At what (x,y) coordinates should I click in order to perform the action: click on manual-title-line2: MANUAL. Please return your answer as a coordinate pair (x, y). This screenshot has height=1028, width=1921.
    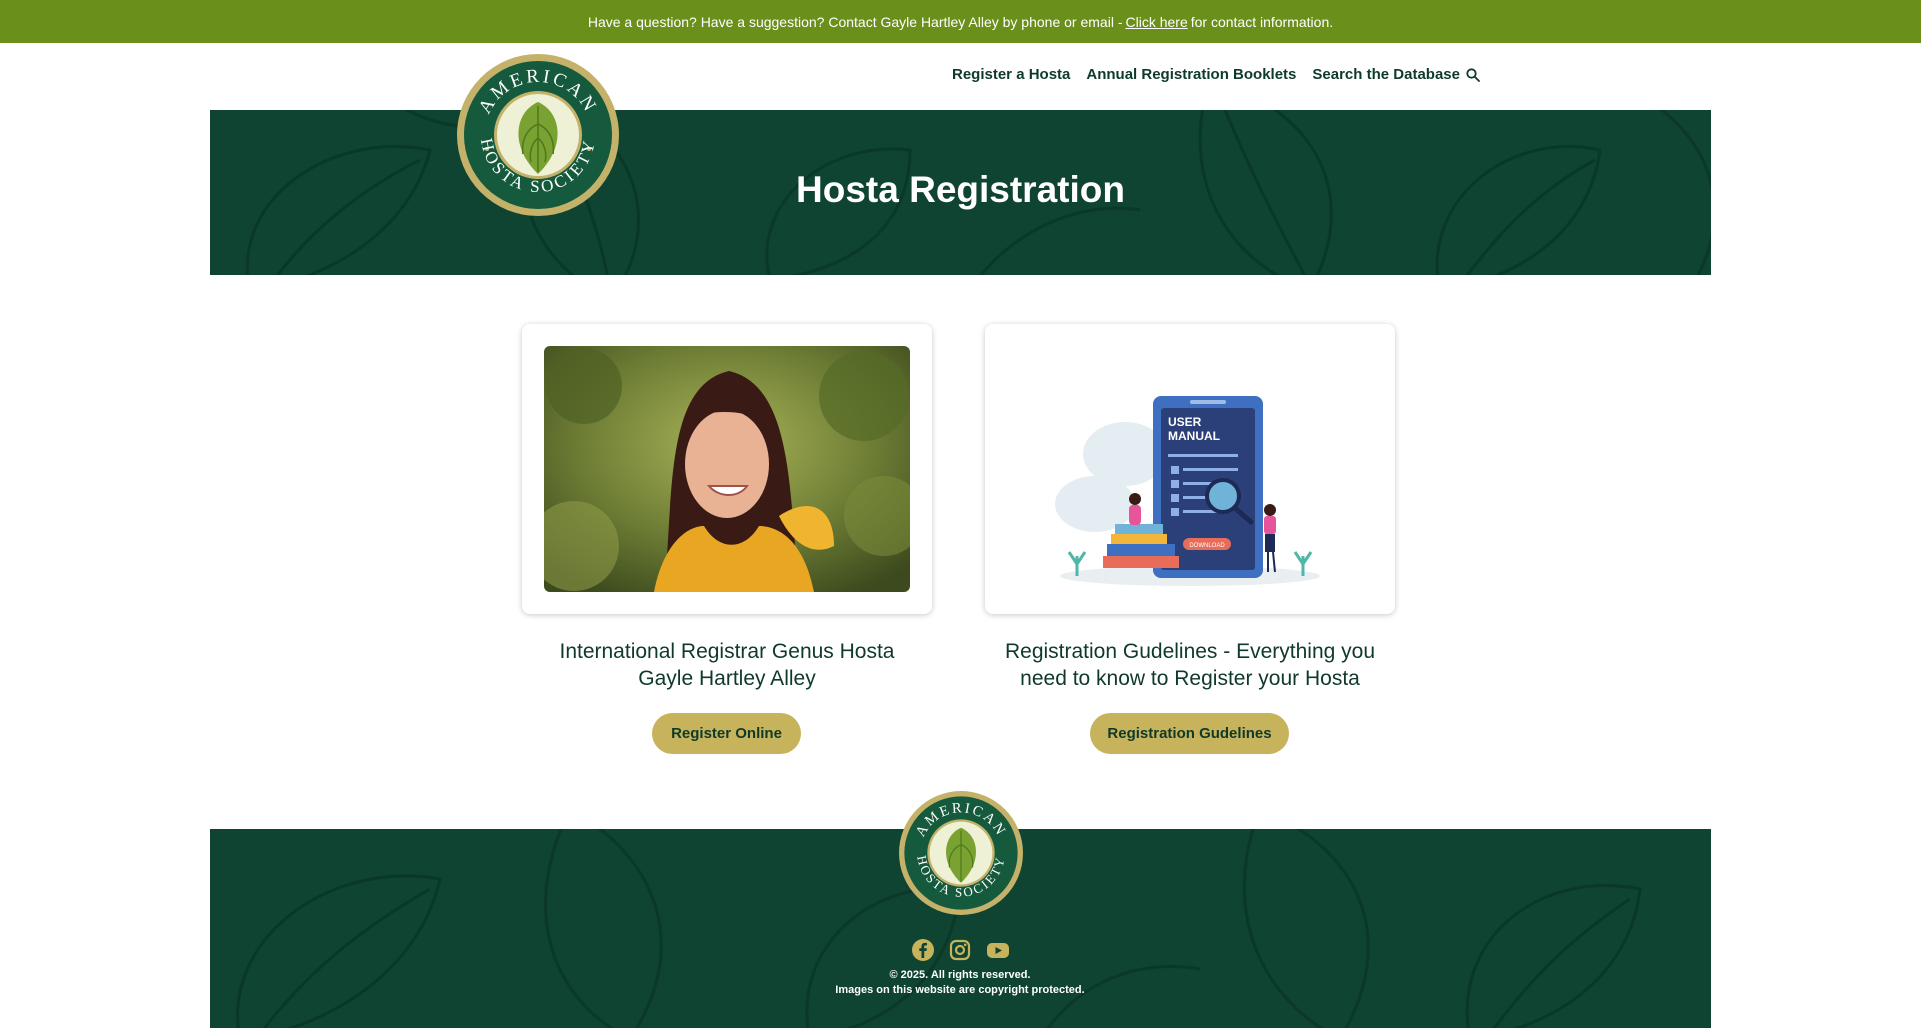
    Looking at the image, I should click on (1194, 436).